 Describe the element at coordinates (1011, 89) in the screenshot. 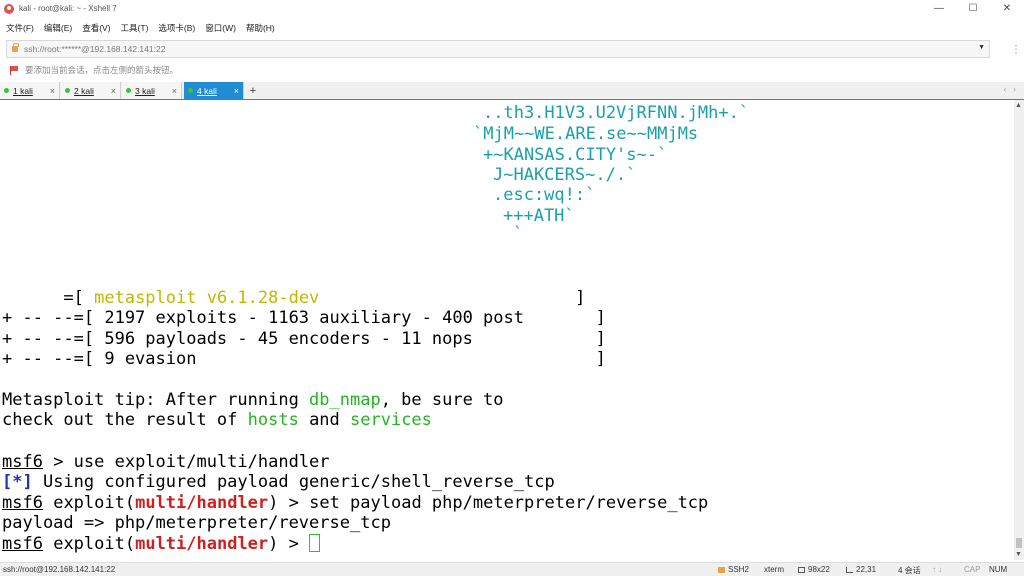

I see `tab-scroll-arrows: ‹ ›` at that location.